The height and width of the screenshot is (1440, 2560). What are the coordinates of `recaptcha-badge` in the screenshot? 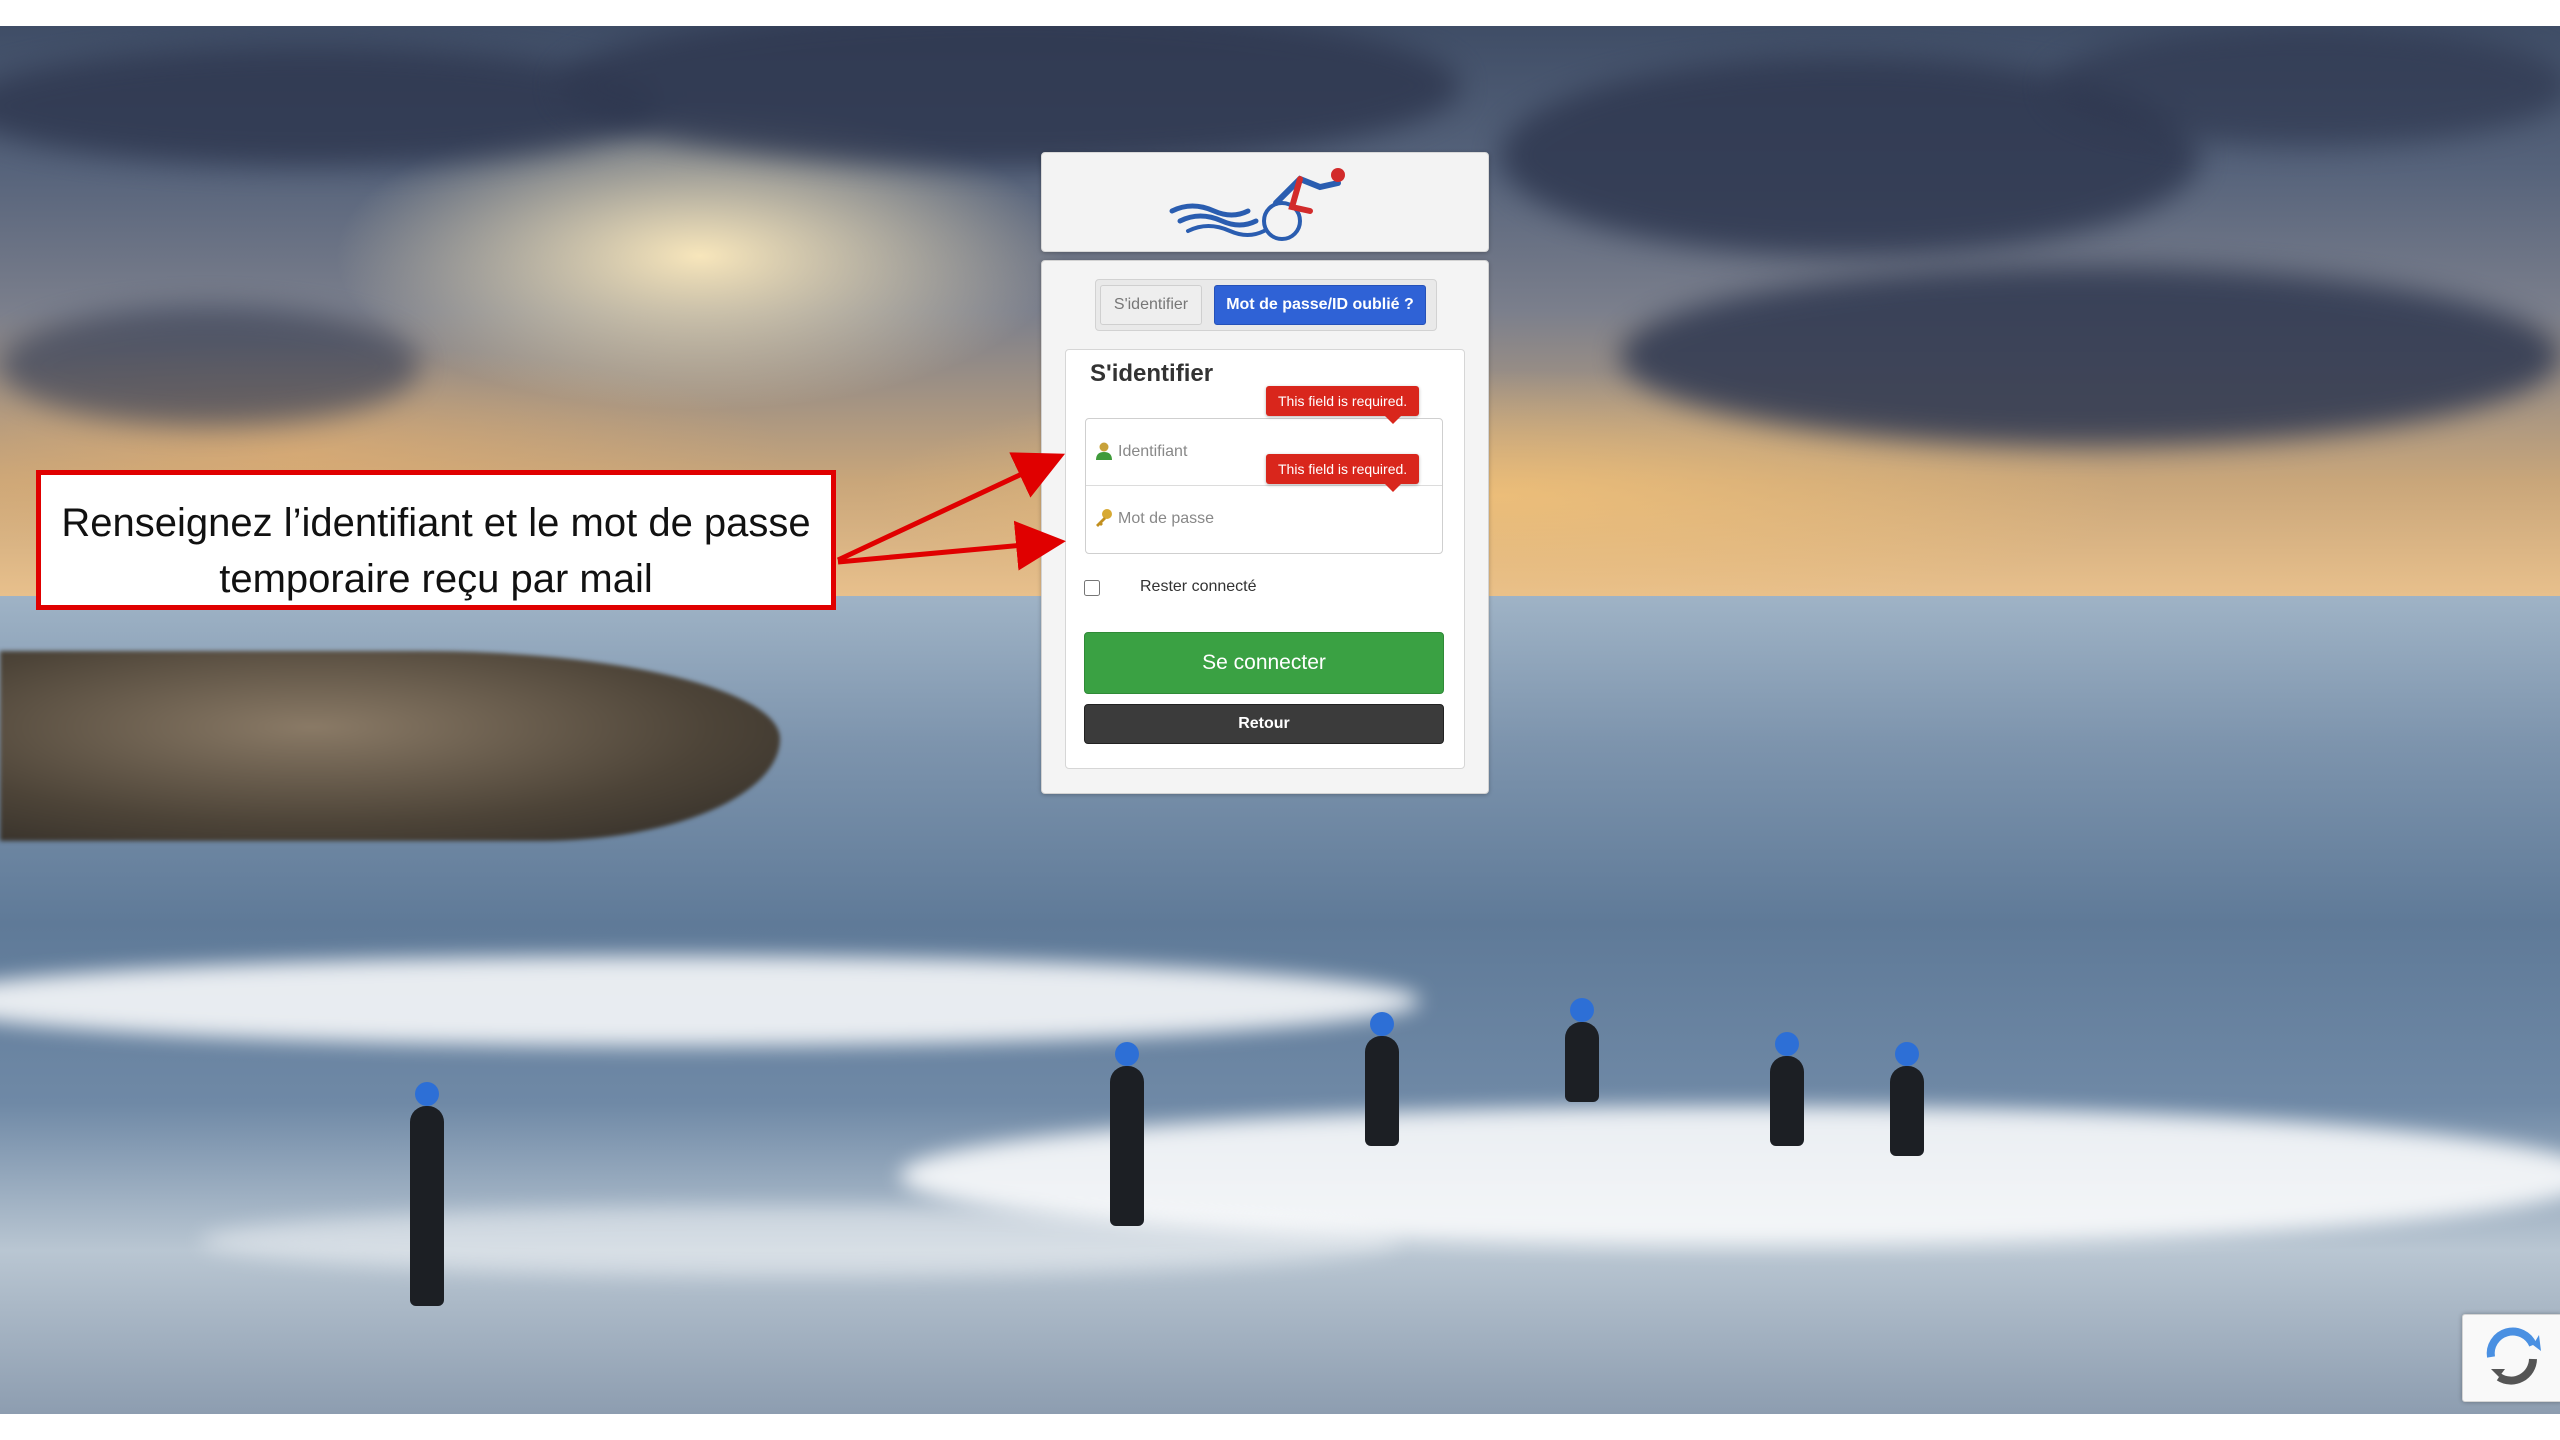 It's located at (2511, 1358).